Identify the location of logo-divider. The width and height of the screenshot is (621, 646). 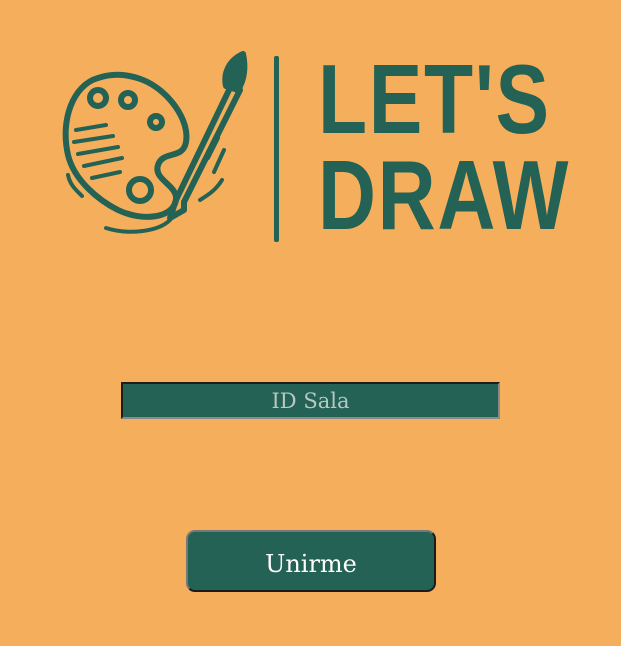
(276, 149).